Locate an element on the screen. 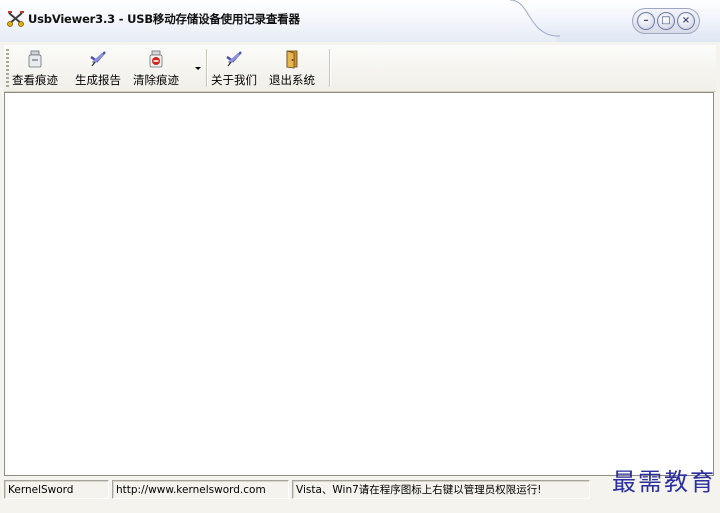 This screenshot has width=720, height=513. usb-drive-icon is located at coordinates (35, 59).